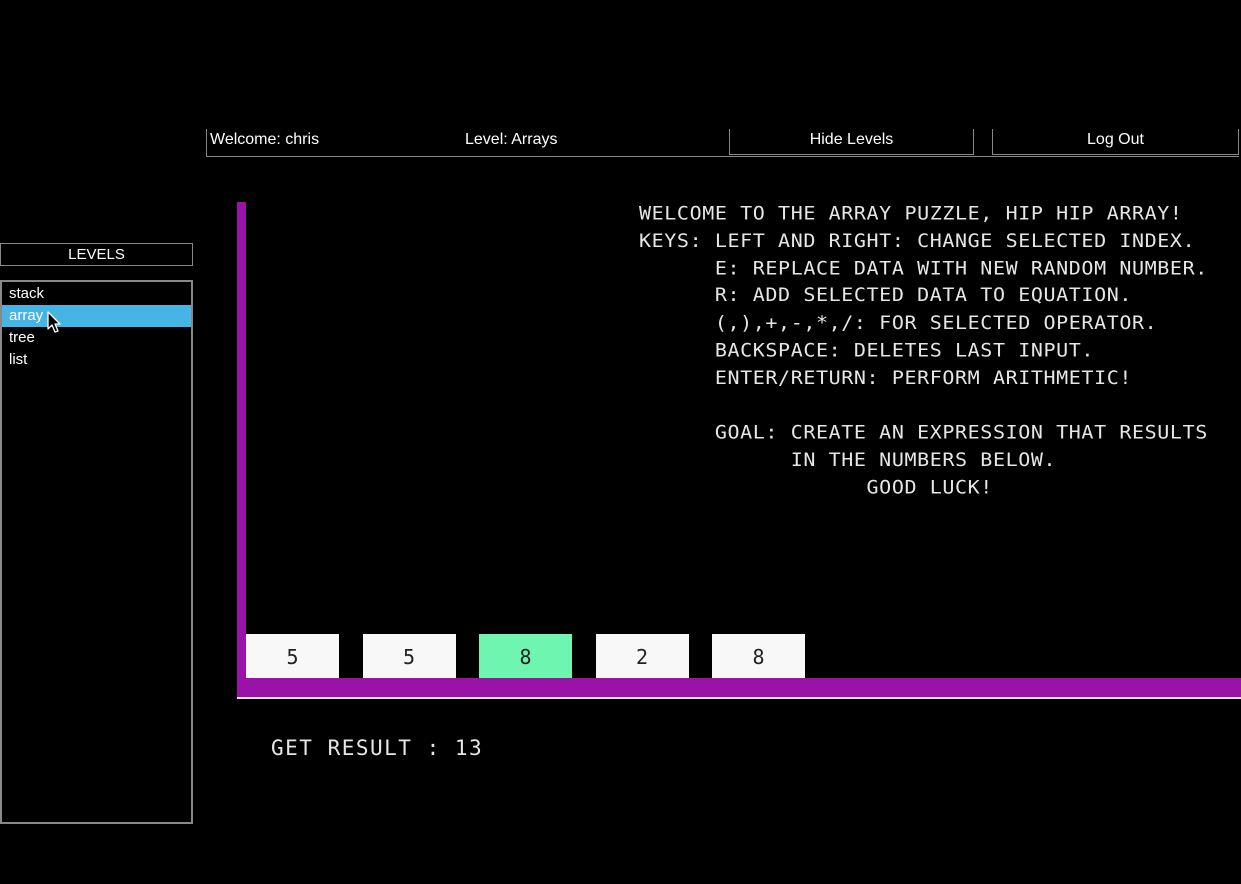  What do you see at coordinates (848, 459) in the screenshot?
I see `instruction-line: IN THE NUMBERS BELOW.` at bounding box center [848, 459].